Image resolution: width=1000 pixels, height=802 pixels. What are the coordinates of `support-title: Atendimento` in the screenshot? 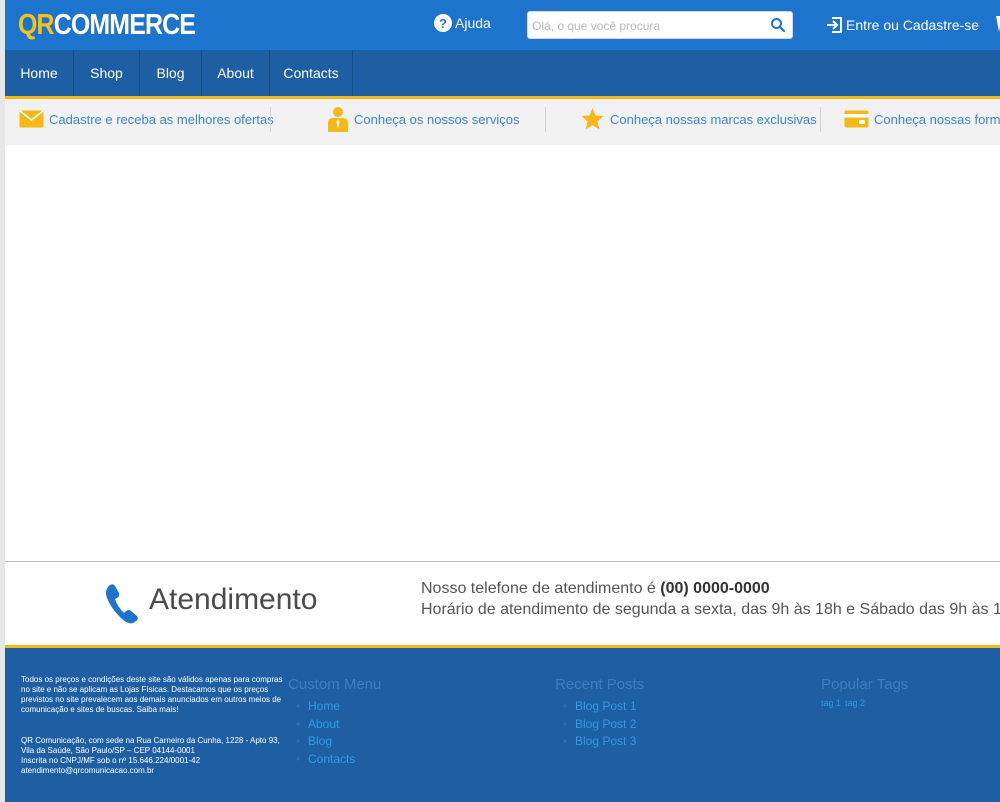 It's located at (233, 599).